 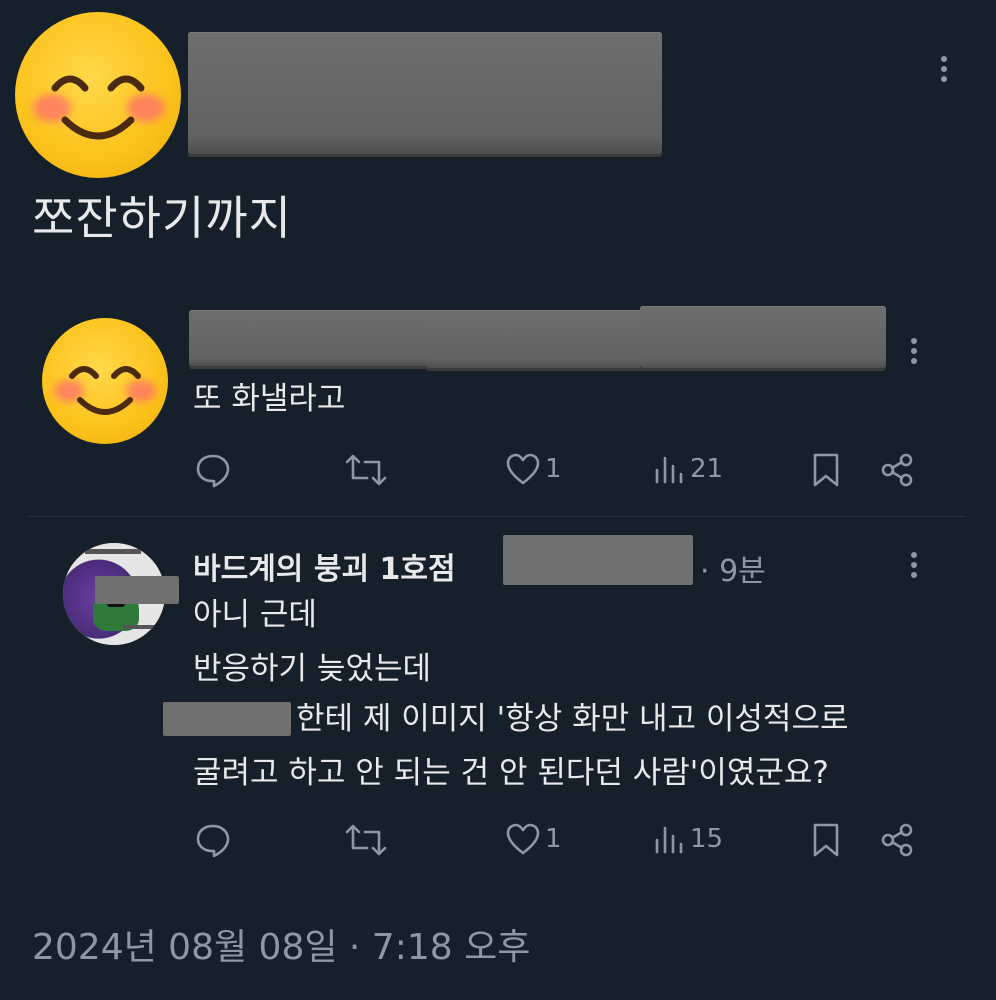 I want to click on reply1-avatar-smiley-emoji, so click(x=105, y=381).